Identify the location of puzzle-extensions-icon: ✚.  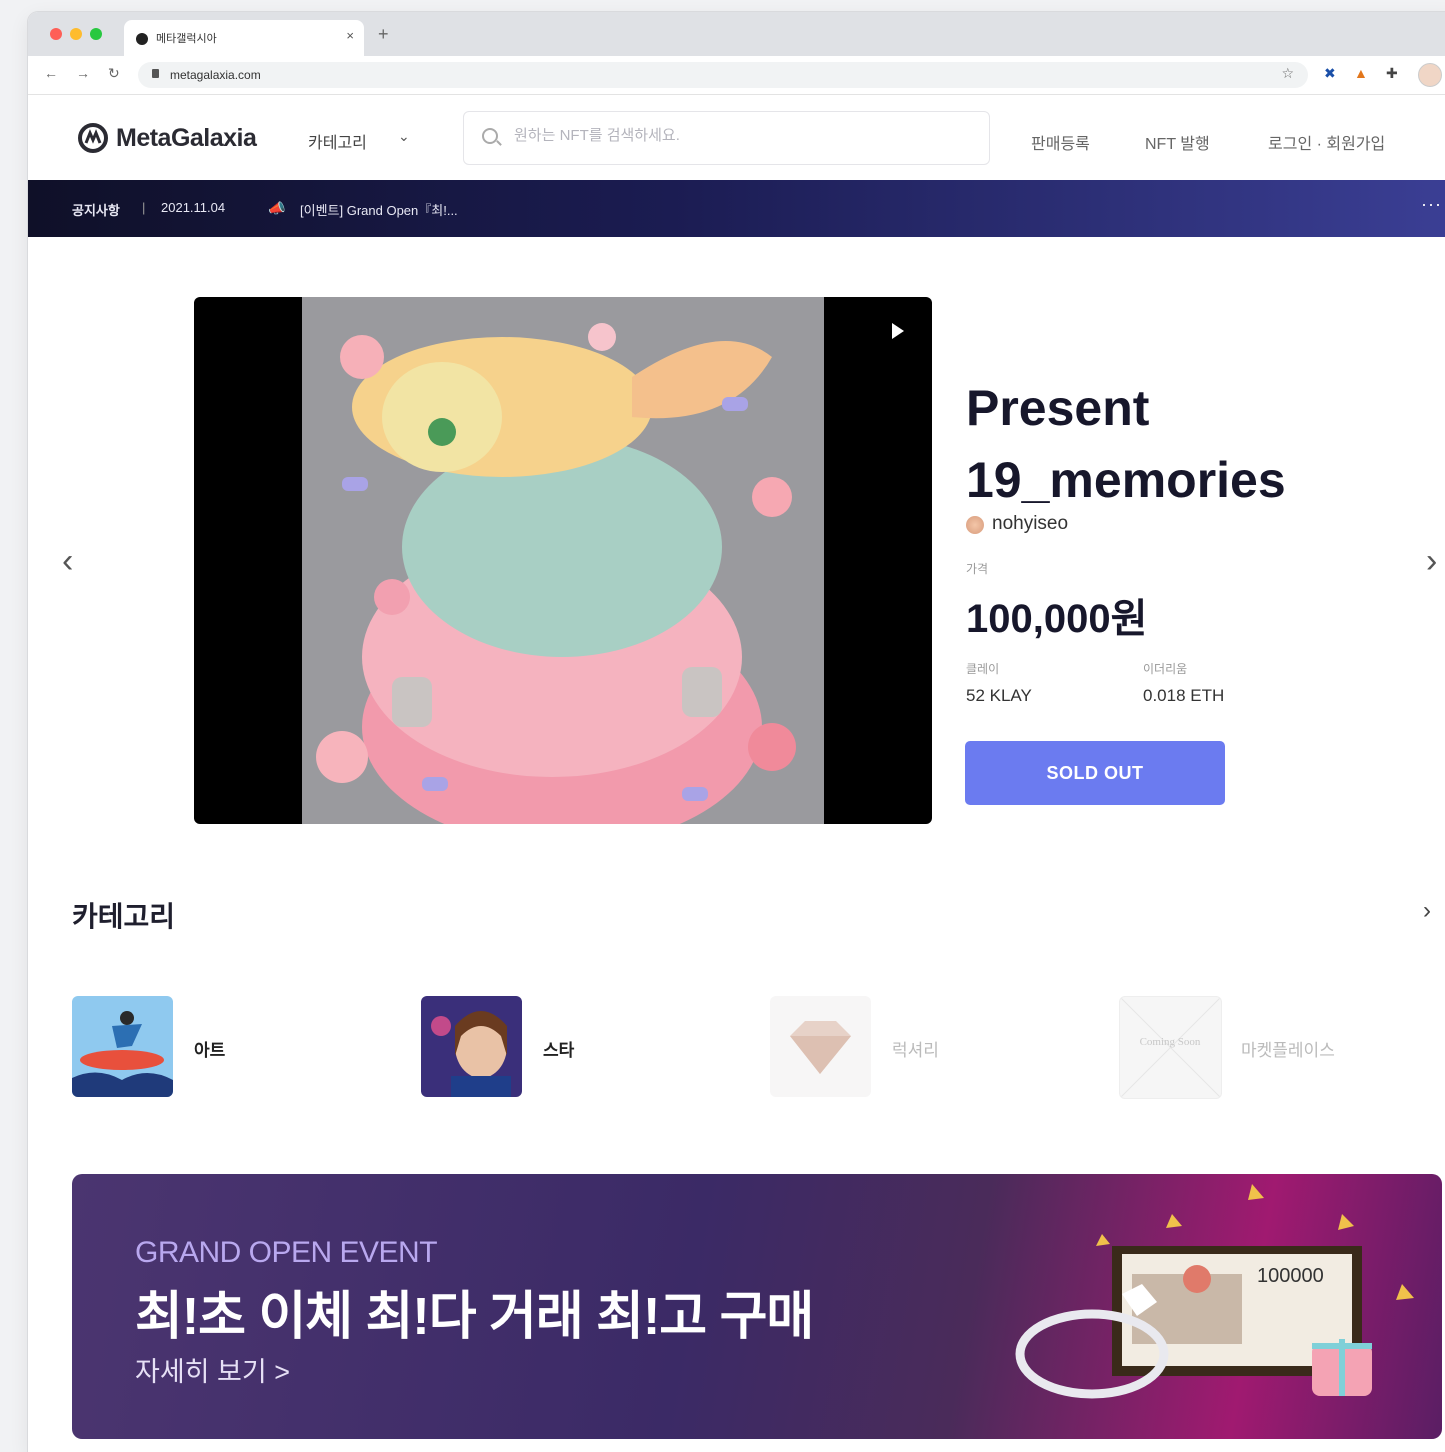
(1392, 73).